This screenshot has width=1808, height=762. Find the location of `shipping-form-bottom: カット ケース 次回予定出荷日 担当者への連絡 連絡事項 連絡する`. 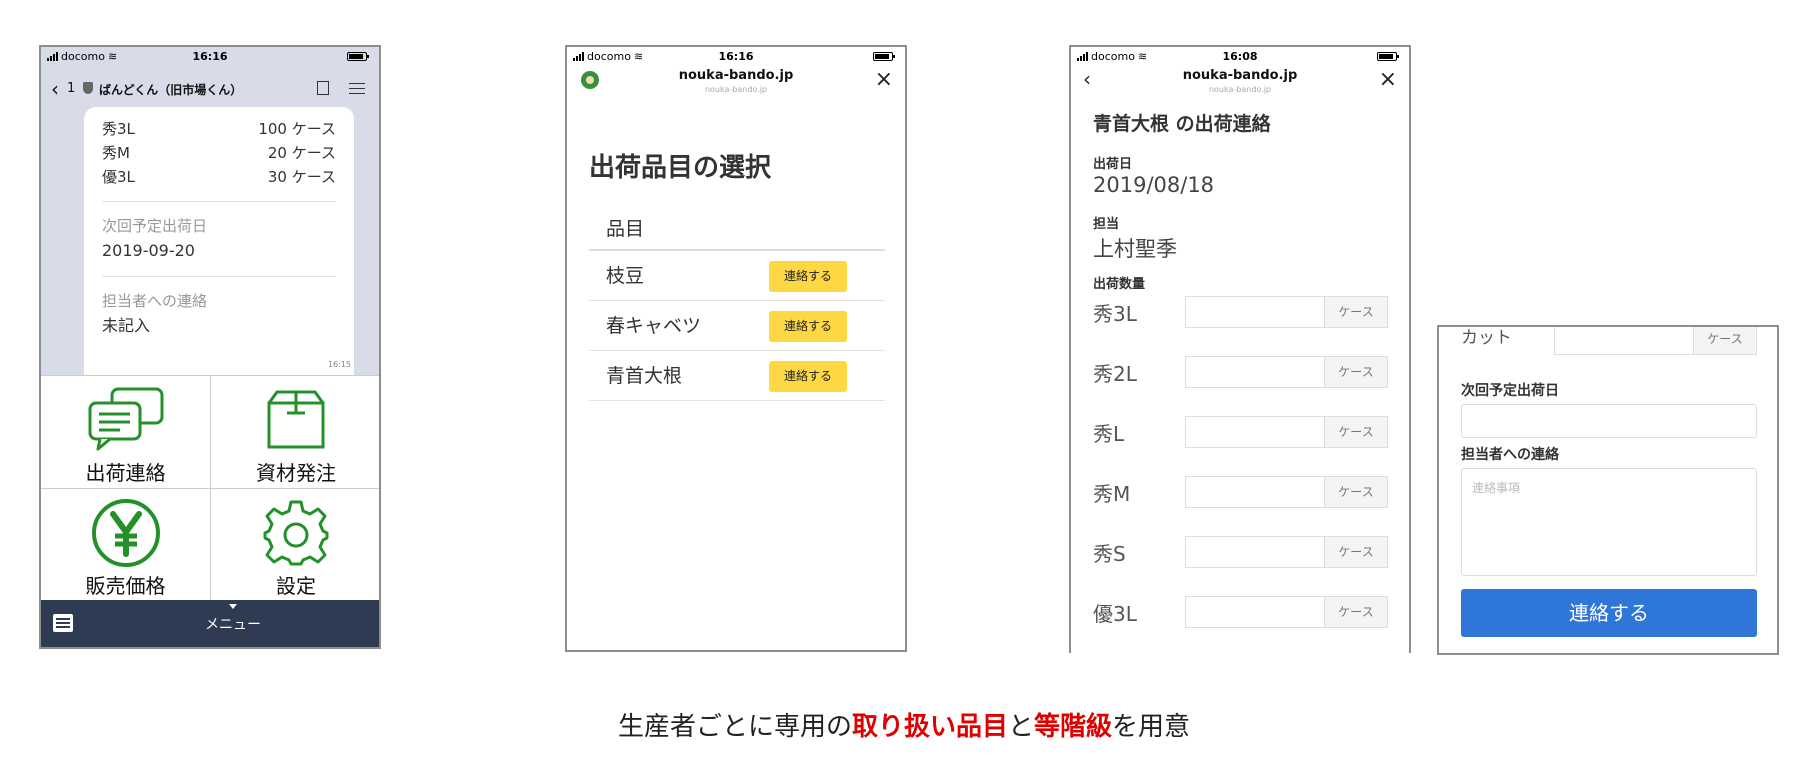

shipping-form-bottom: カット ケース 次回予定出荷日 担当者への連絡 連絡事項 連絡する is located at coordinates (1608, 490).